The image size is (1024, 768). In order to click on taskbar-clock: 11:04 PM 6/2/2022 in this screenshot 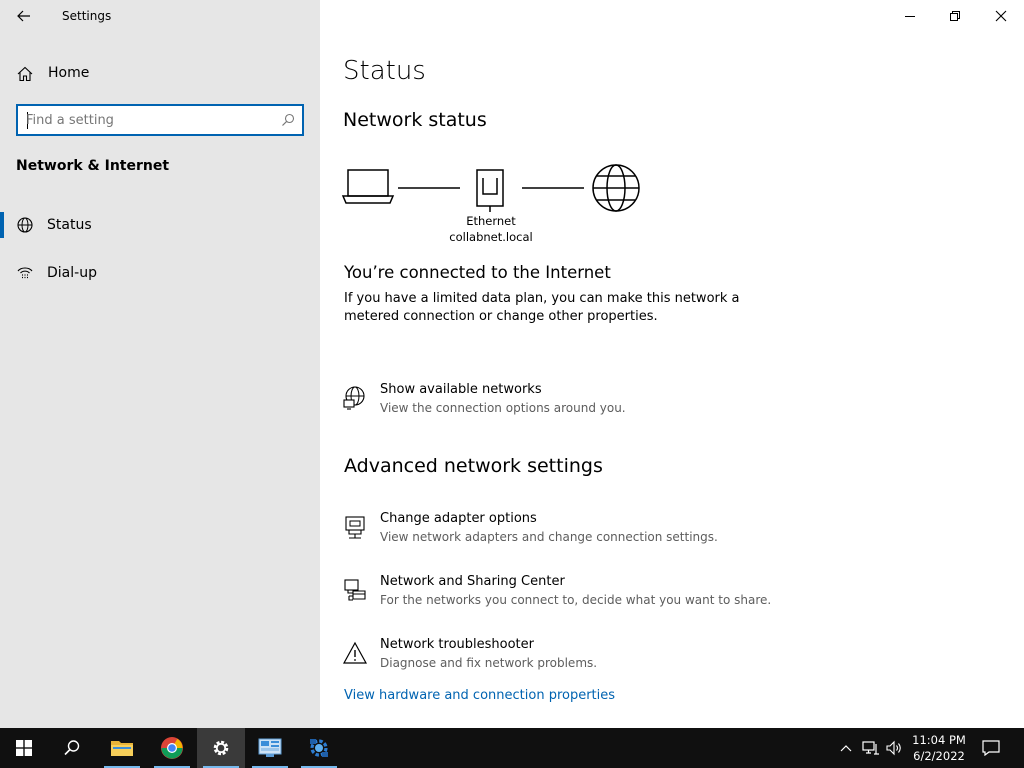, I will do `click(939, 748)`.